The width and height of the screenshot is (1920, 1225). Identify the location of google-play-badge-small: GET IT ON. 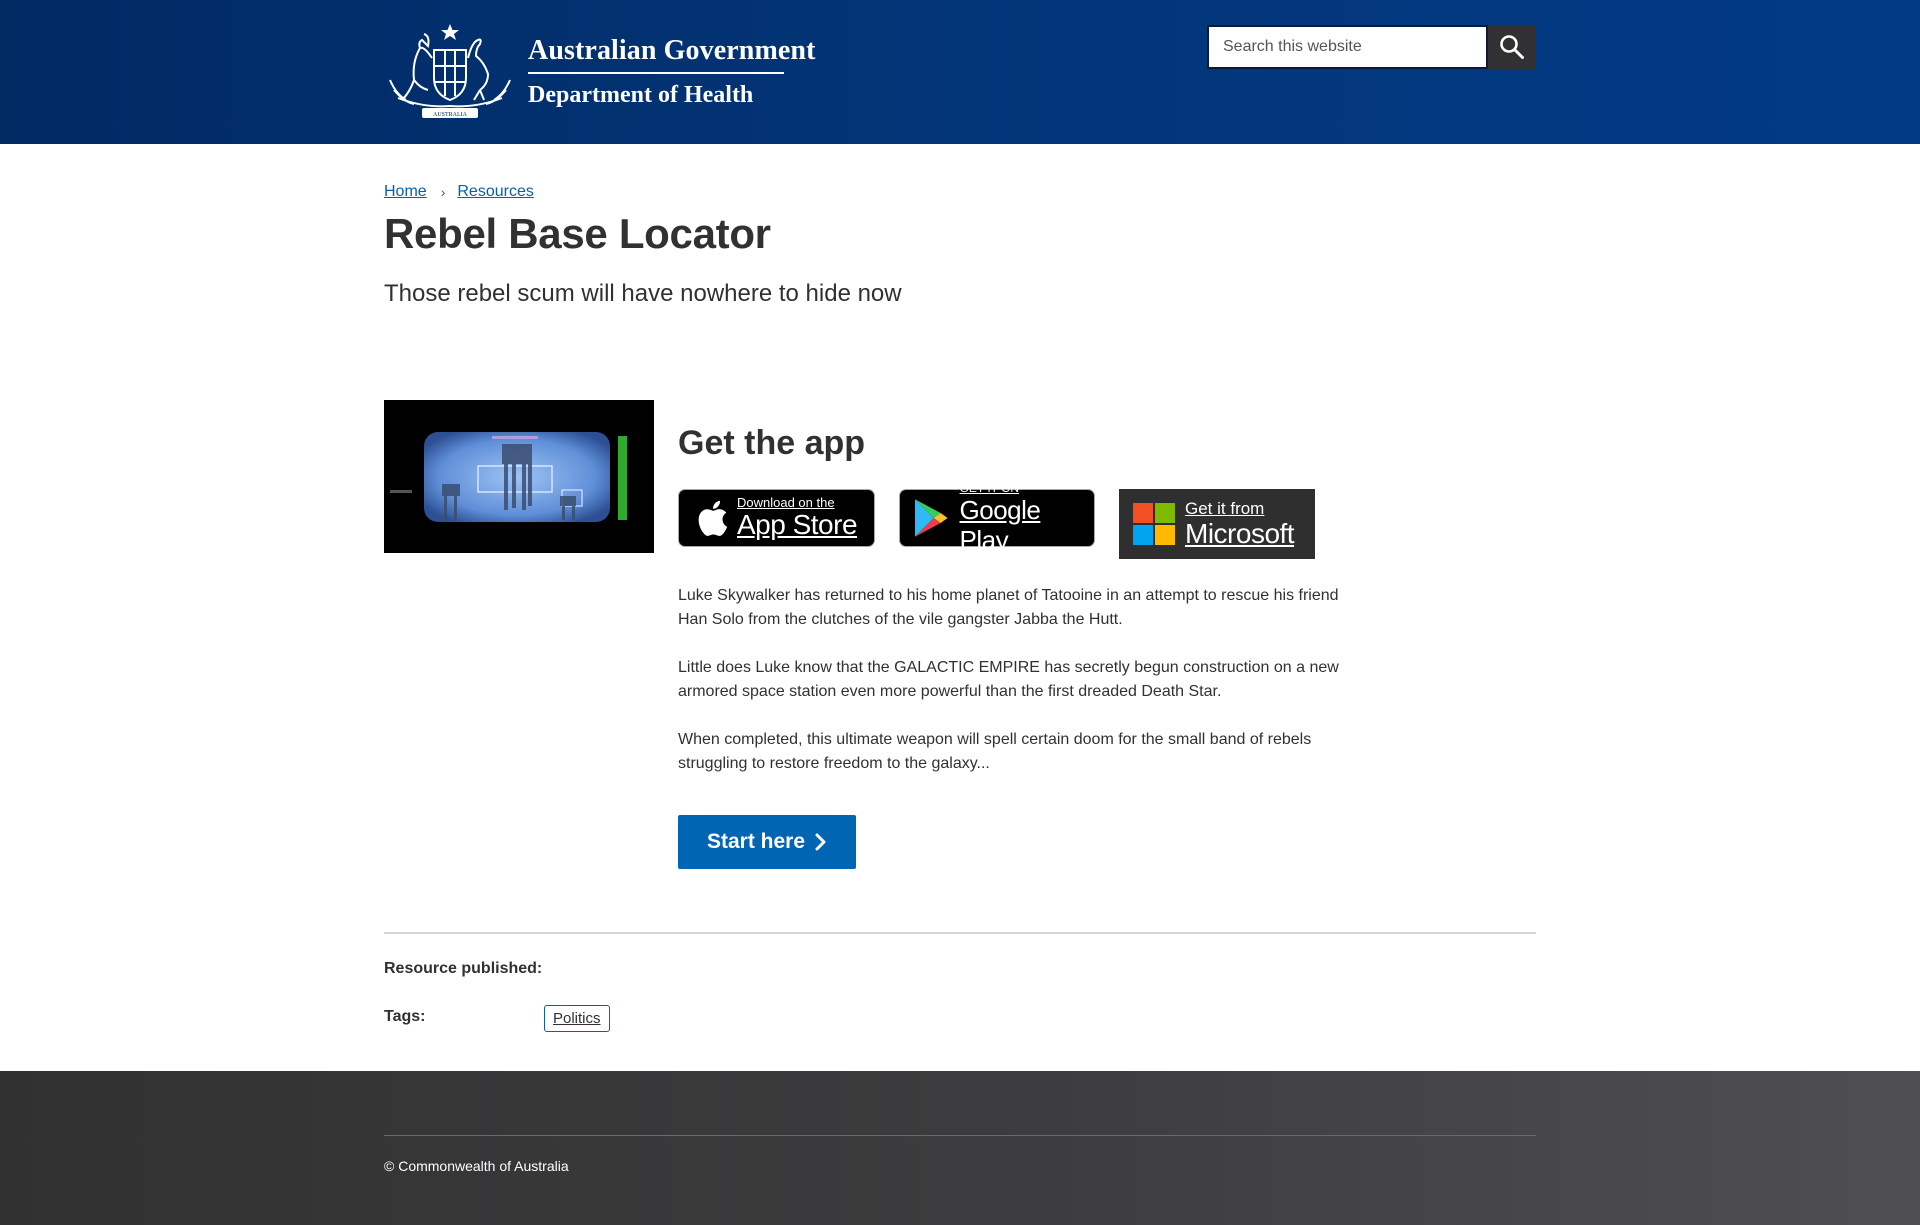
(989, 488).